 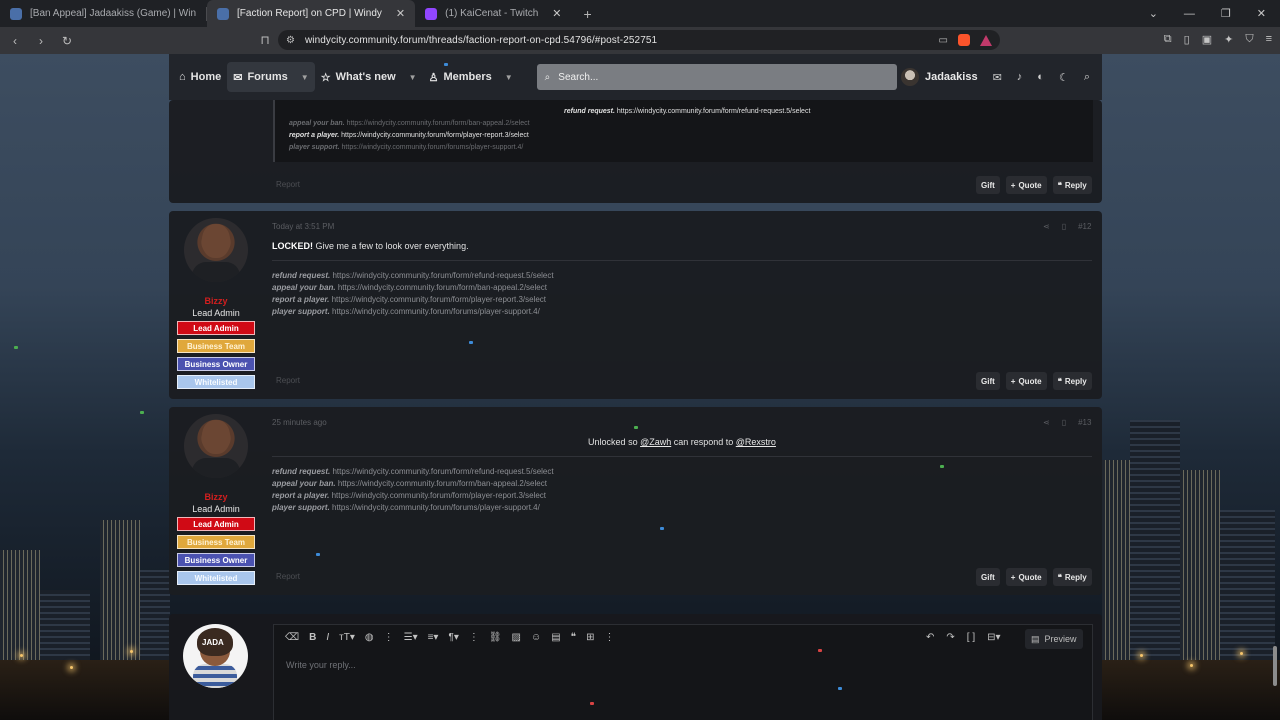 I want to click on redo-icon: ↷, so click(x=950, y=637).